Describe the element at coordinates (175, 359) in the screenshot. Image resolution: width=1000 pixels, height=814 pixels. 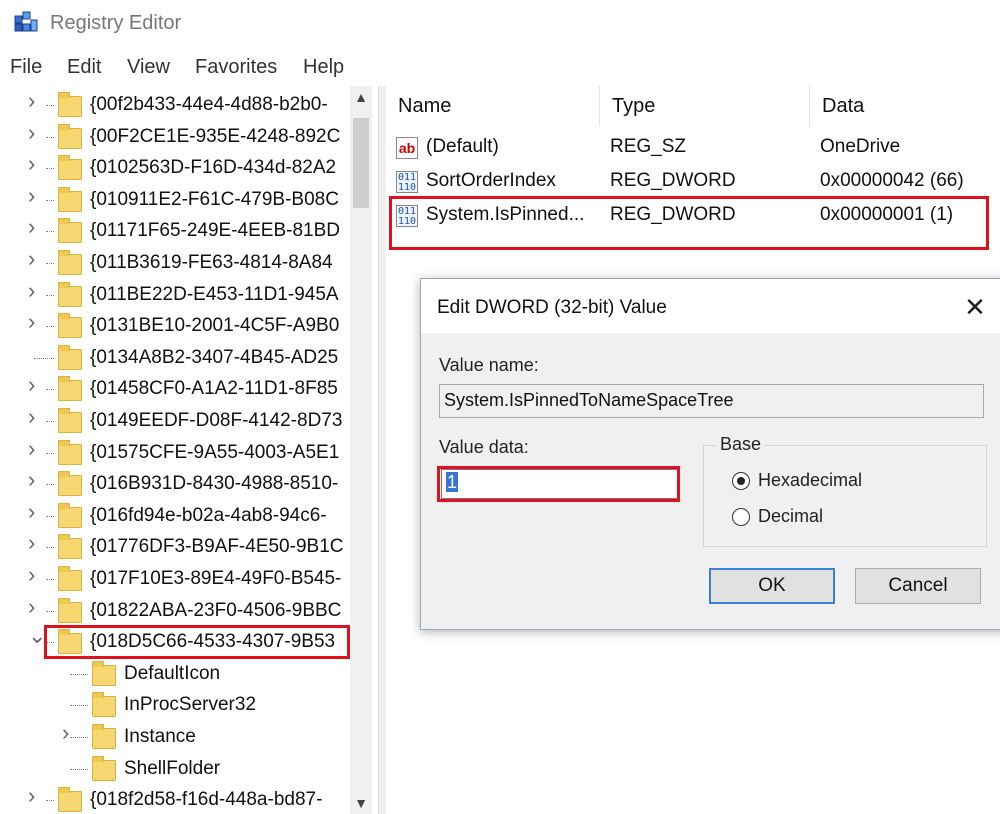
I see `tree-item: {0134A8B2-3407-4B45-AD25` at that location.